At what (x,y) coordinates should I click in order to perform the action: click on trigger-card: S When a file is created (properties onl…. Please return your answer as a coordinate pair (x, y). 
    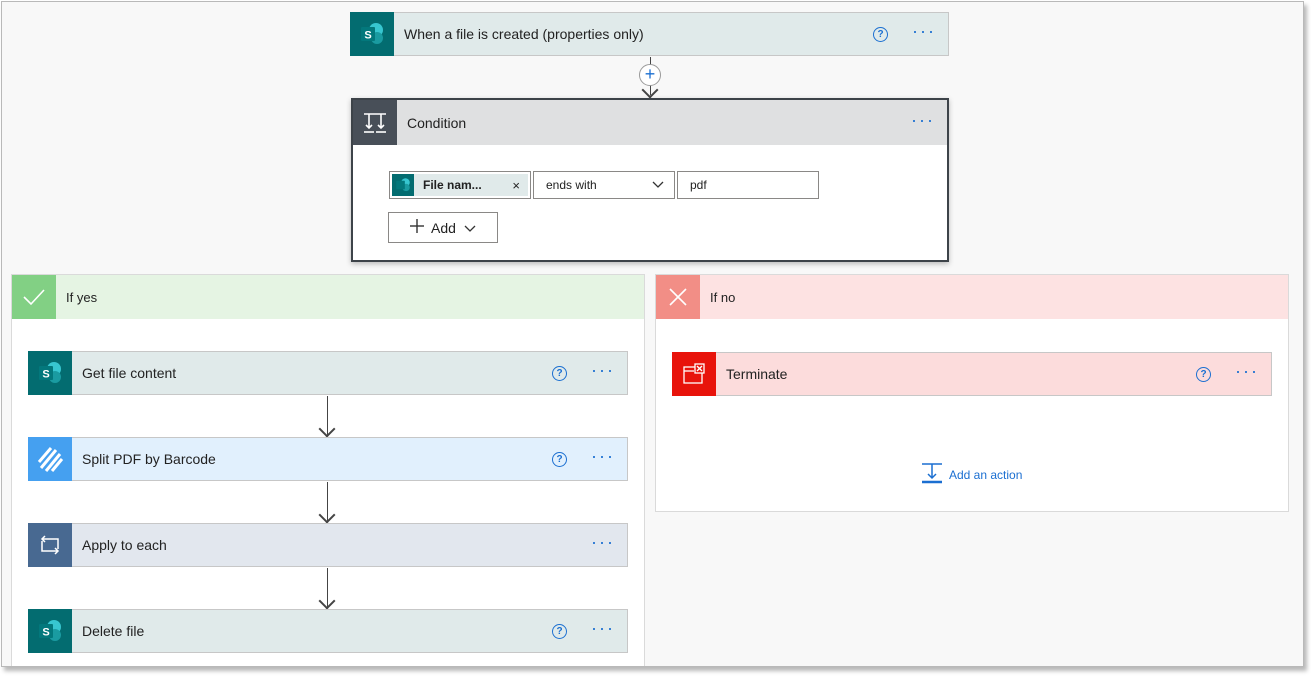
    Looking at the image, I should click on (649, 33).